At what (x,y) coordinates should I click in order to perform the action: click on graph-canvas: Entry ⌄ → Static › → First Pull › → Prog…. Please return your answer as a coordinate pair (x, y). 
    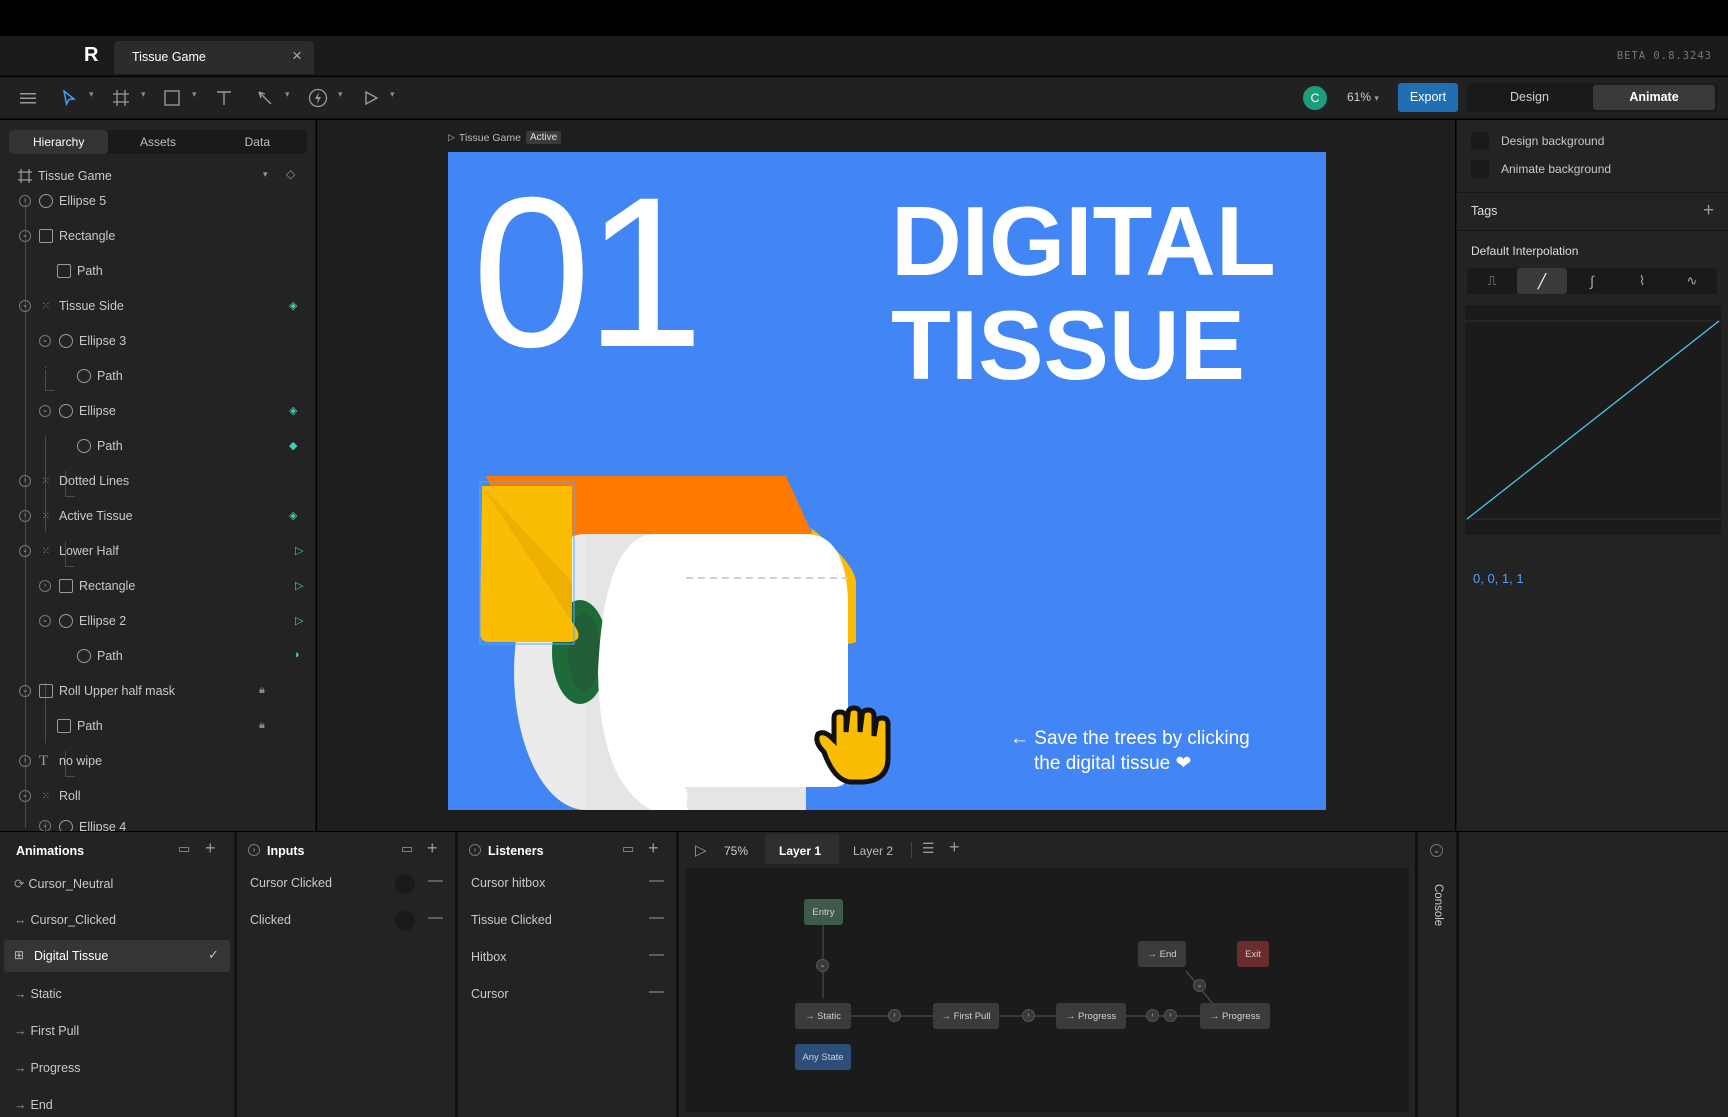
    Looking at the image, I should click on (1047, 990).